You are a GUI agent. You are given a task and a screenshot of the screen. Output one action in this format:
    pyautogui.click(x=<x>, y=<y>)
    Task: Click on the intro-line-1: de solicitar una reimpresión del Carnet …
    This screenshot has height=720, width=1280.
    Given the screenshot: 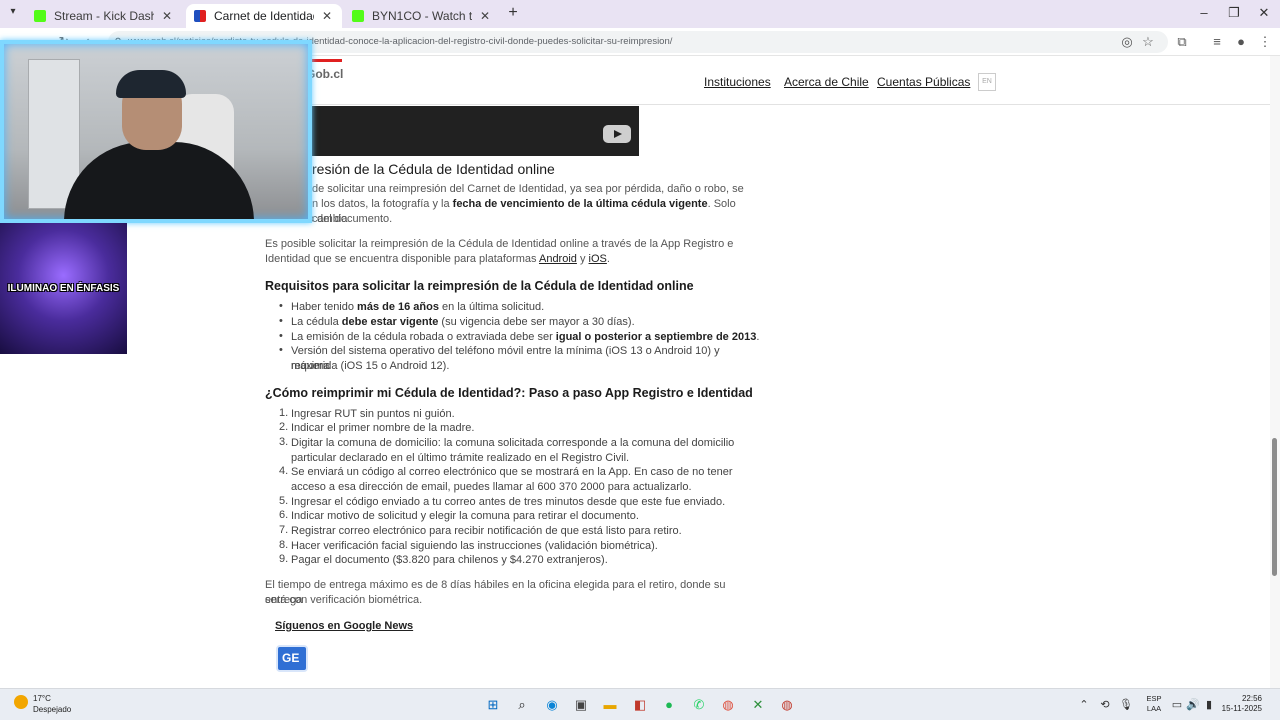 What is the action you would take?
    pyautogui.click(x=528, y=189)
    